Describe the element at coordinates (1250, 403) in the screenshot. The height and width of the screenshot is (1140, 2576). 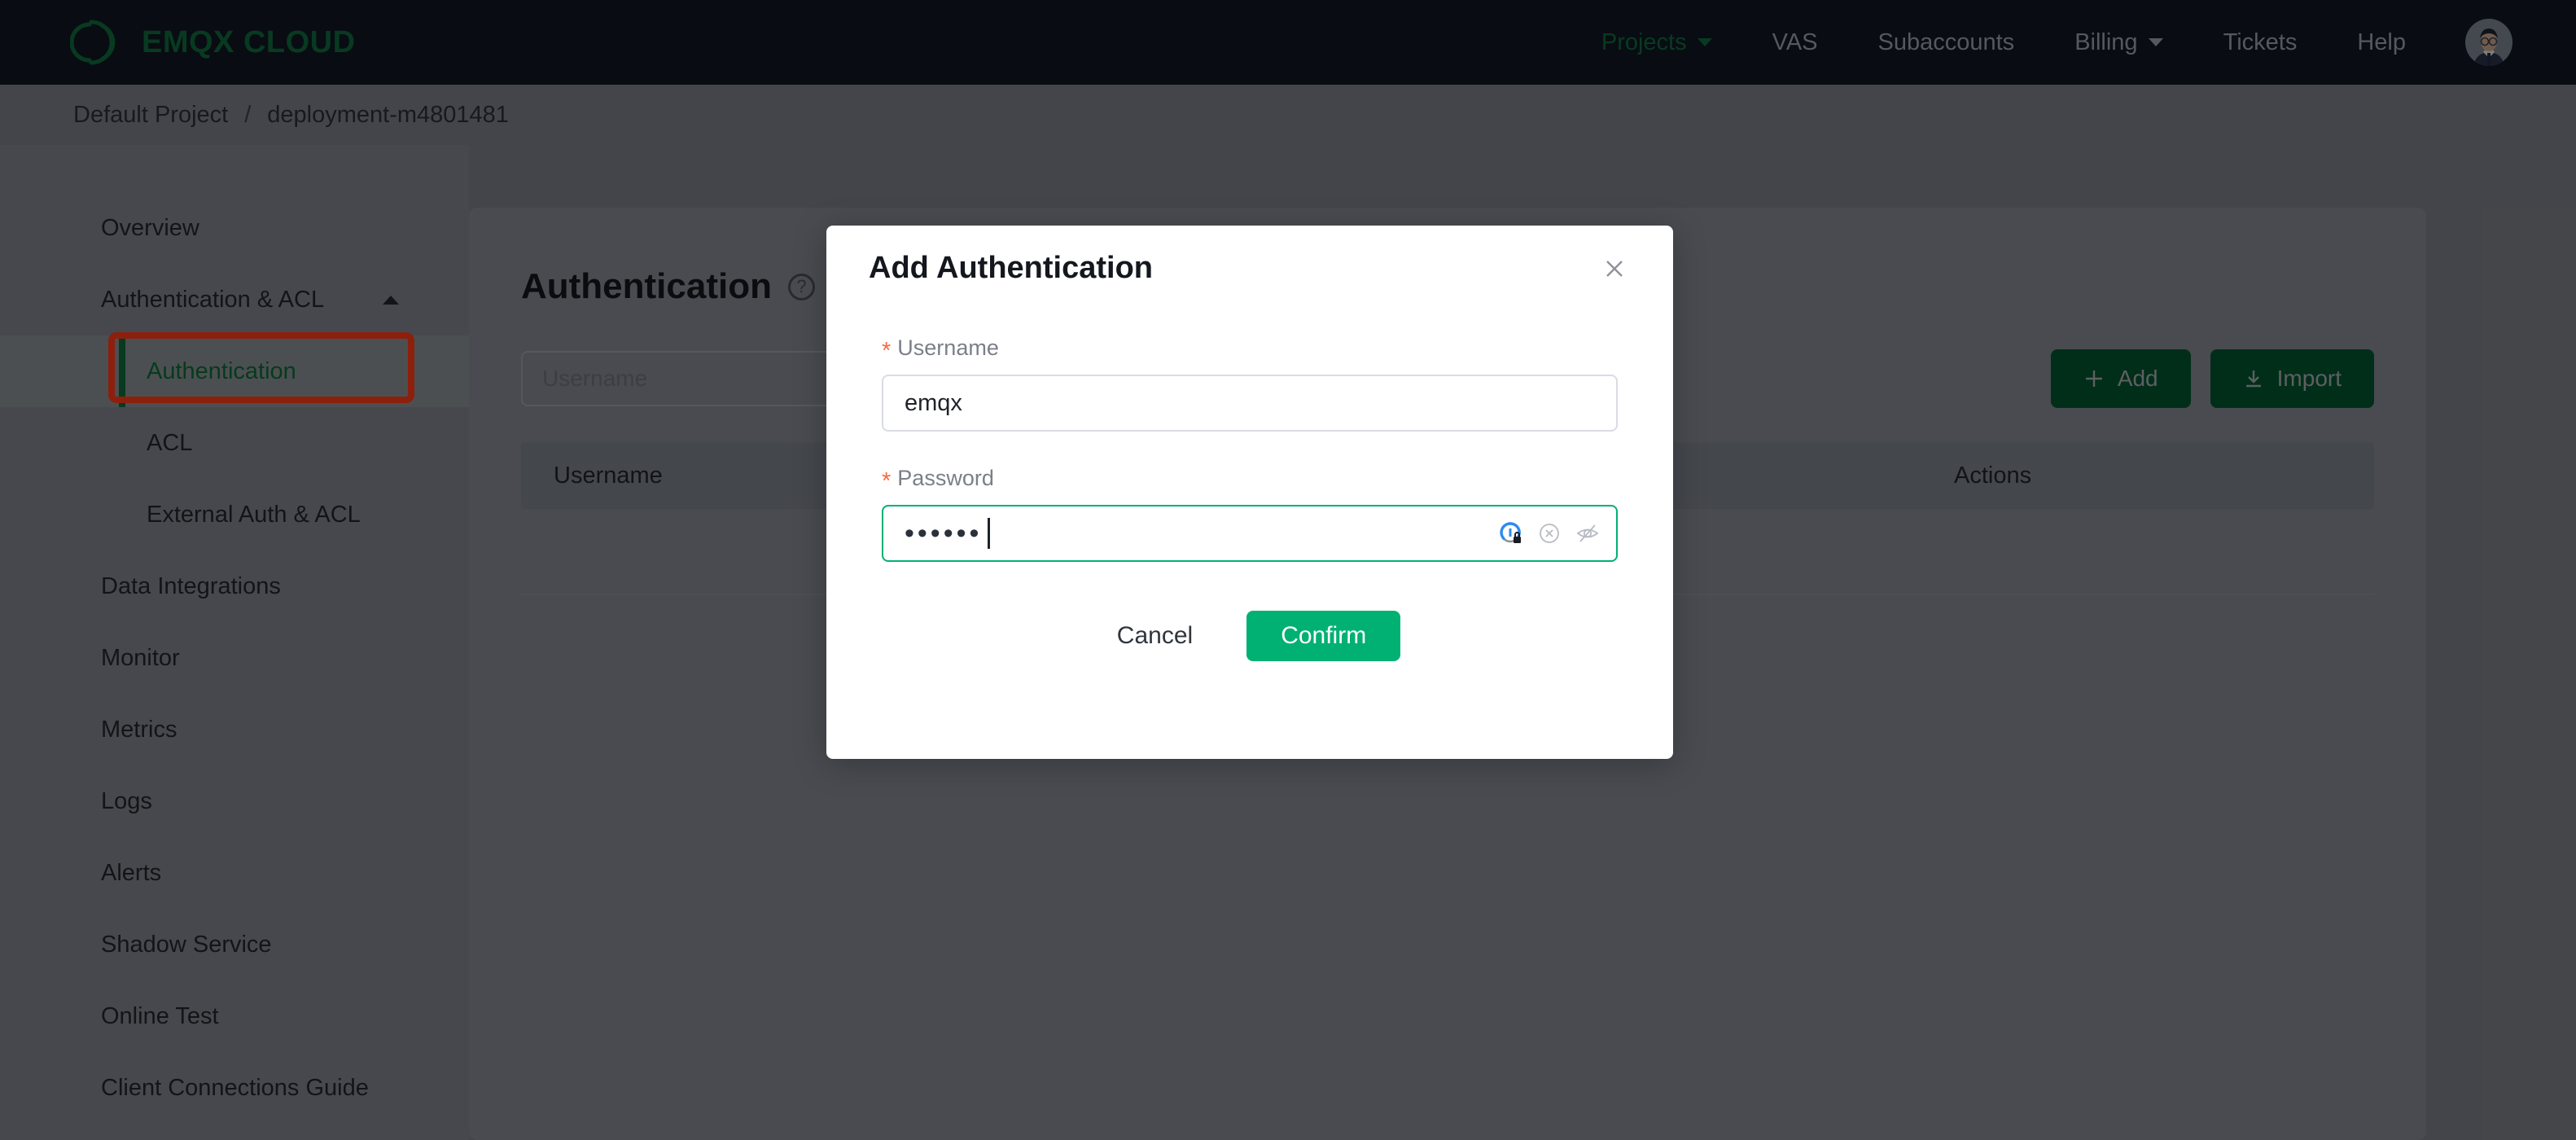
I see `username-input: emqx` at that location.